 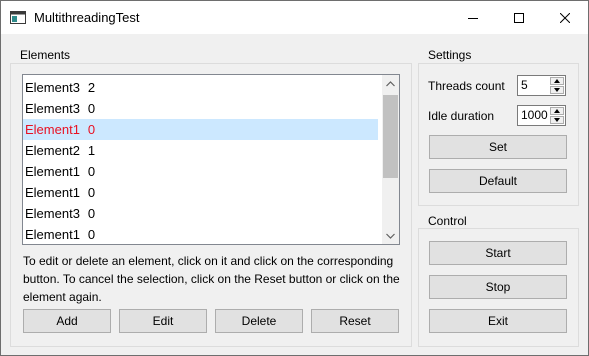 What do you see at coordinates (498, 287) in the screenshot?
I see `stop-button: Stop` at bounding box center [498, 287].